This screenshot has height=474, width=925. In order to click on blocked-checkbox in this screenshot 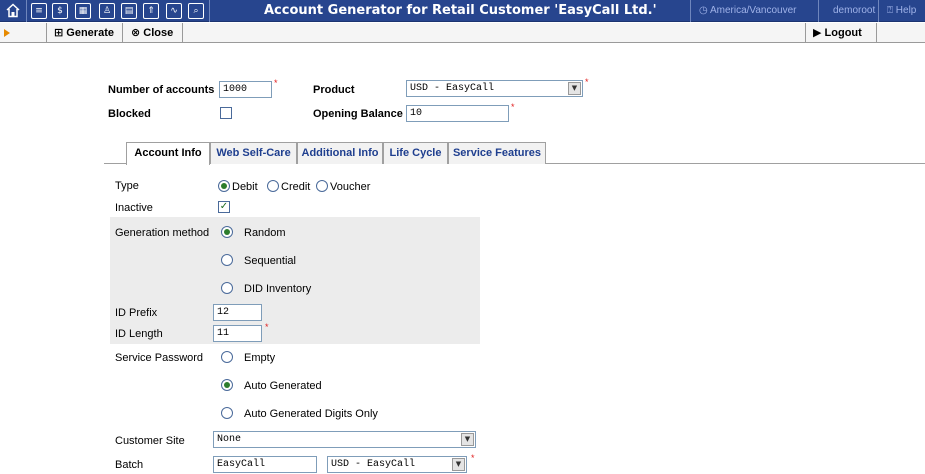, I will do `click(226, 113)`.